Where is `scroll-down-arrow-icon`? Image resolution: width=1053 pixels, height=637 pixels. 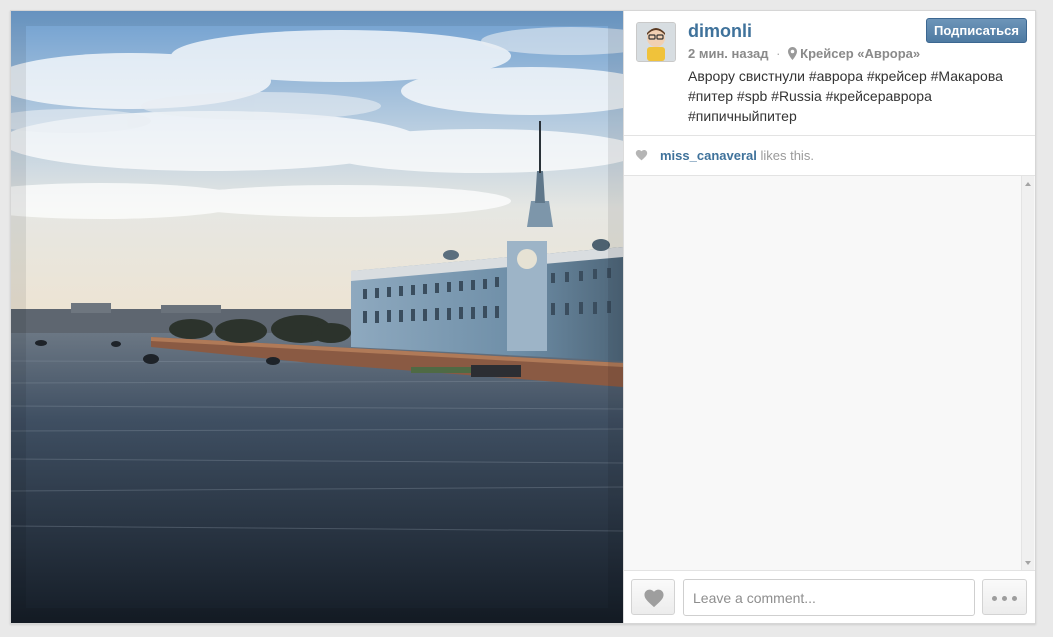
scroll-down-arrow-icon is located at coordinates (1028, 563).